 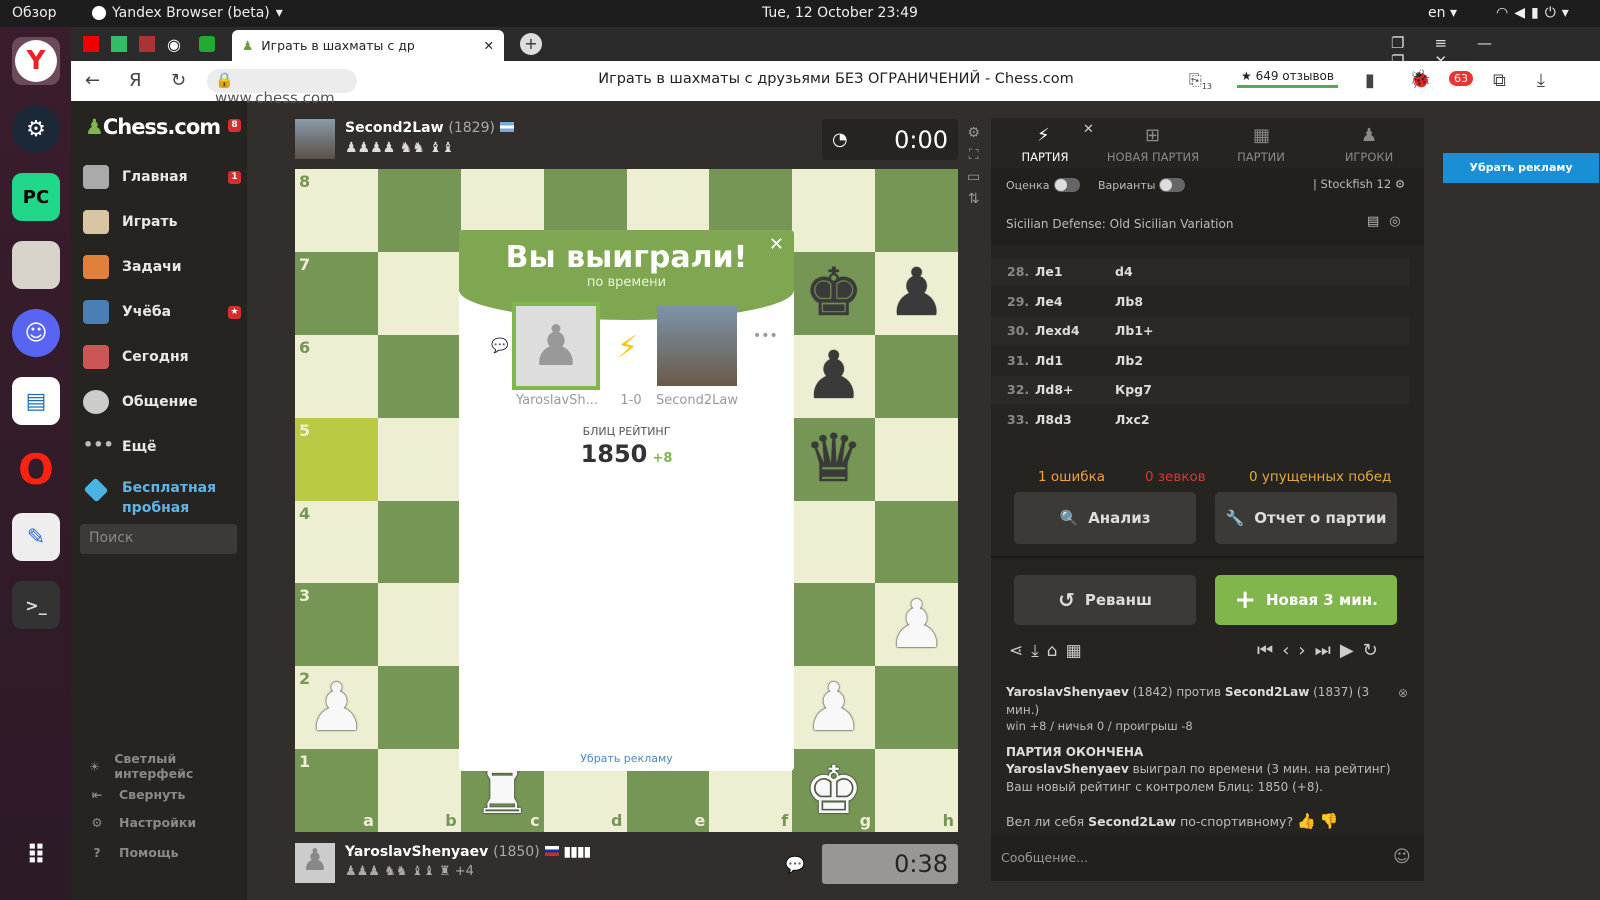 What do you see at coordinates (174, 44) in the screenshot?
I see `github-tab-icon: ◉` at bounding box center [174, 44].